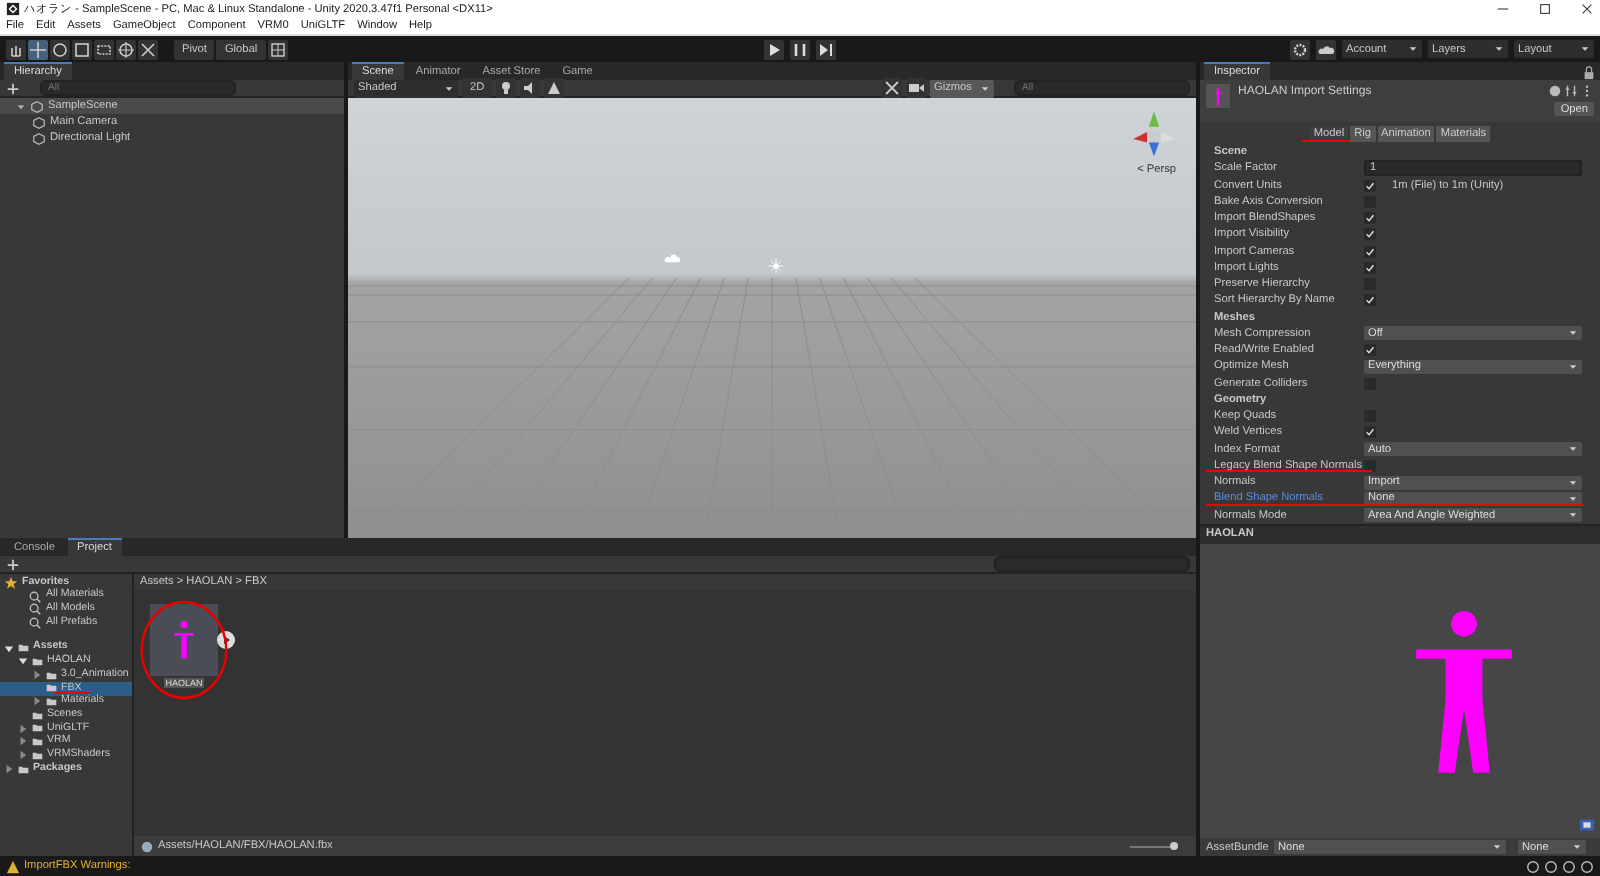  What do you see at coordinates (1587, 9) in the screenshot?
I see `close-icon` at bounding box center [1587, 9].